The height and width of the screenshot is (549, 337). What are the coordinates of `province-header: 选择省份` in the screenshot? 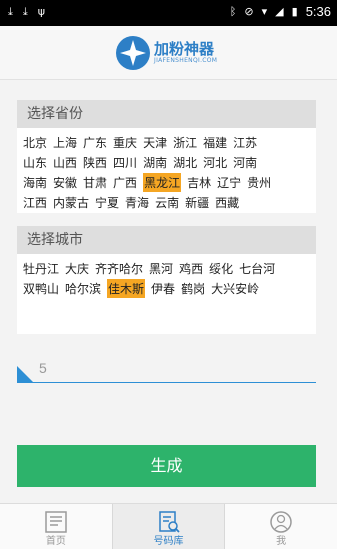 It's located at (166, 114).